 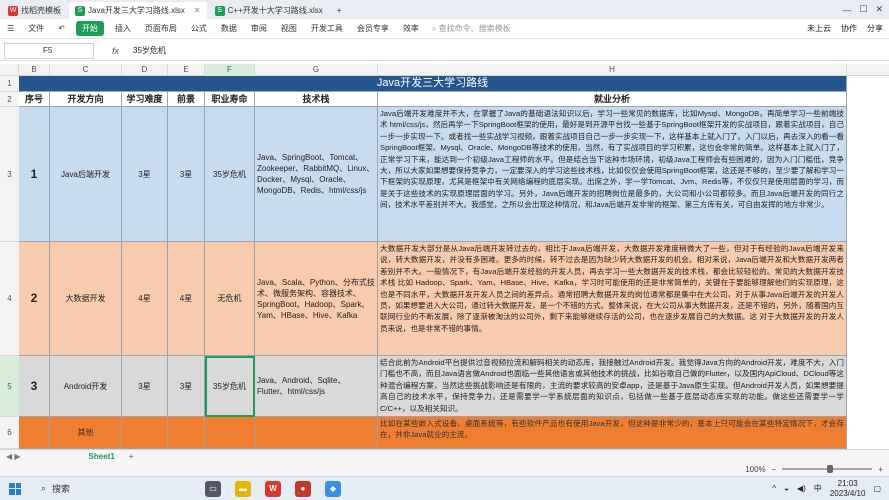 What do you see at coordinates (34, 386) in the screenshot?
I see `row3-number: 3` at bounding box center [34, 386].